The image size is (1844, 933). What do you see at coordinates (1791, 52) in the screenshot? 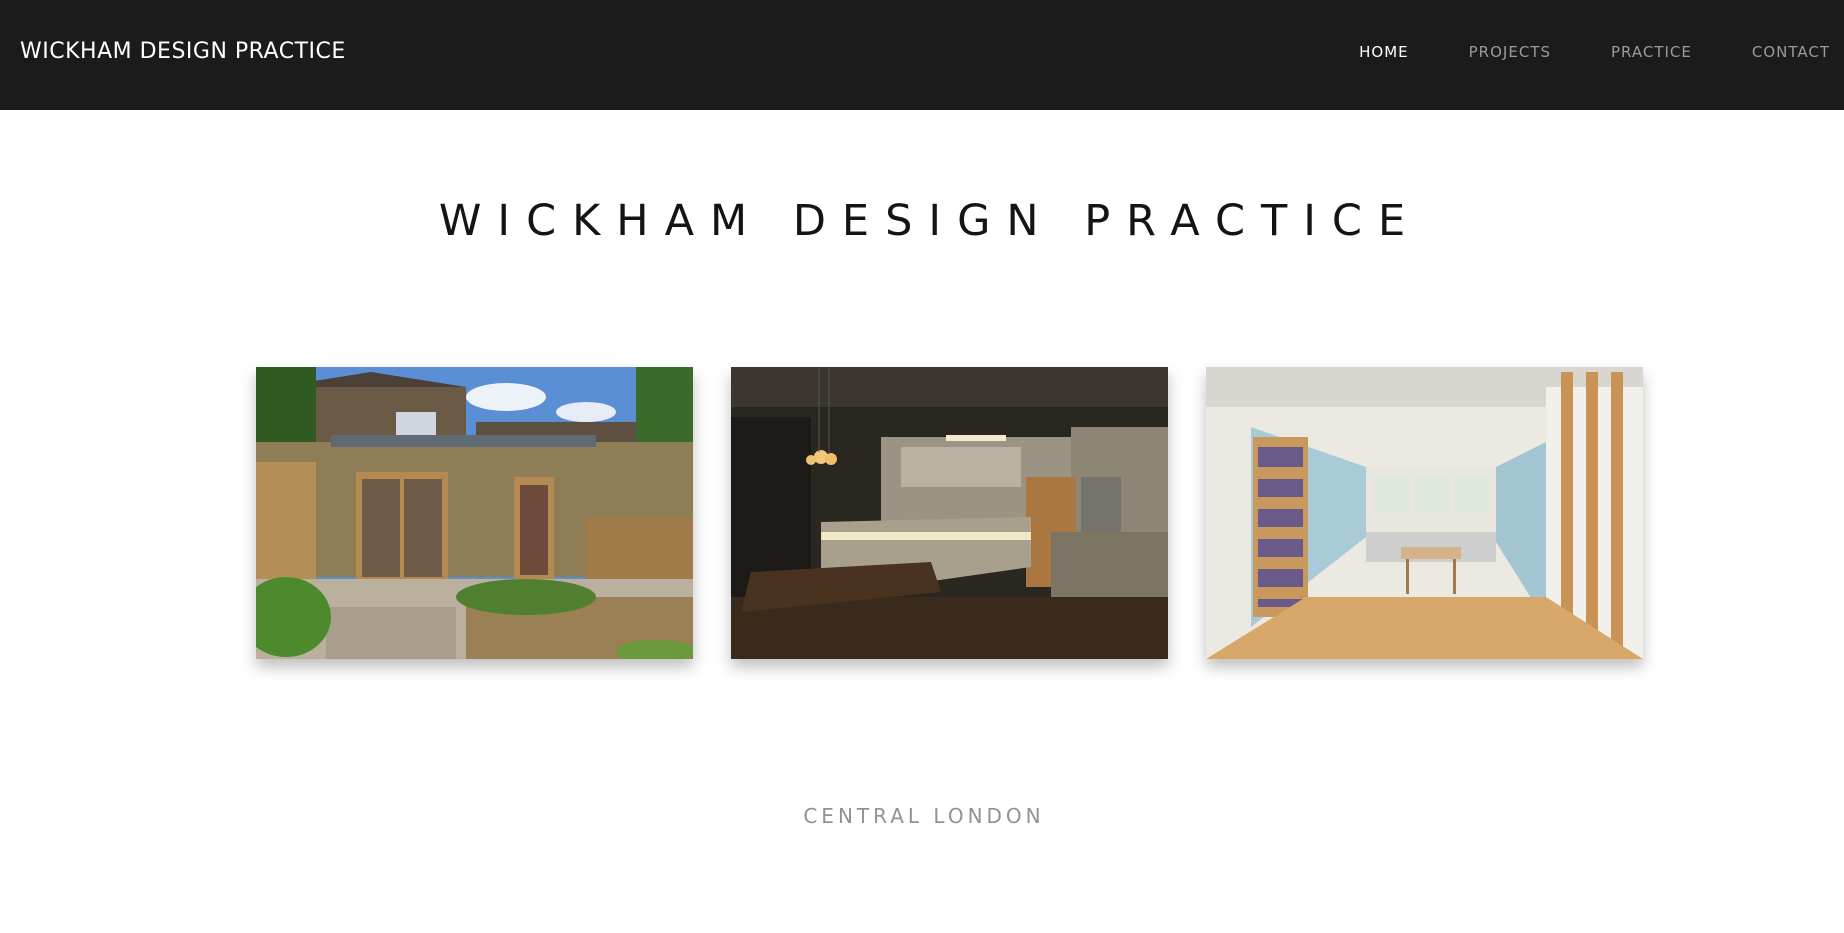
I see `nav-contact: CONTACT` at bounding box center [1791, 52].